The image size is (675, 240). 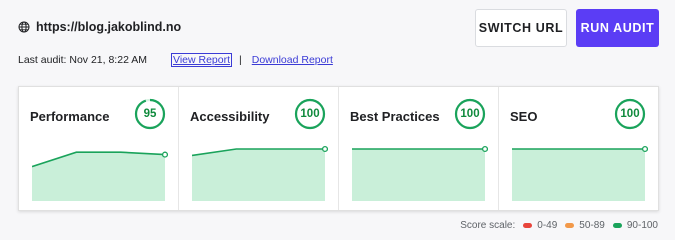 I want to click on score-scale-legend: Score scale: 0-49 50-89 90-100, so click(x=559, y=225).